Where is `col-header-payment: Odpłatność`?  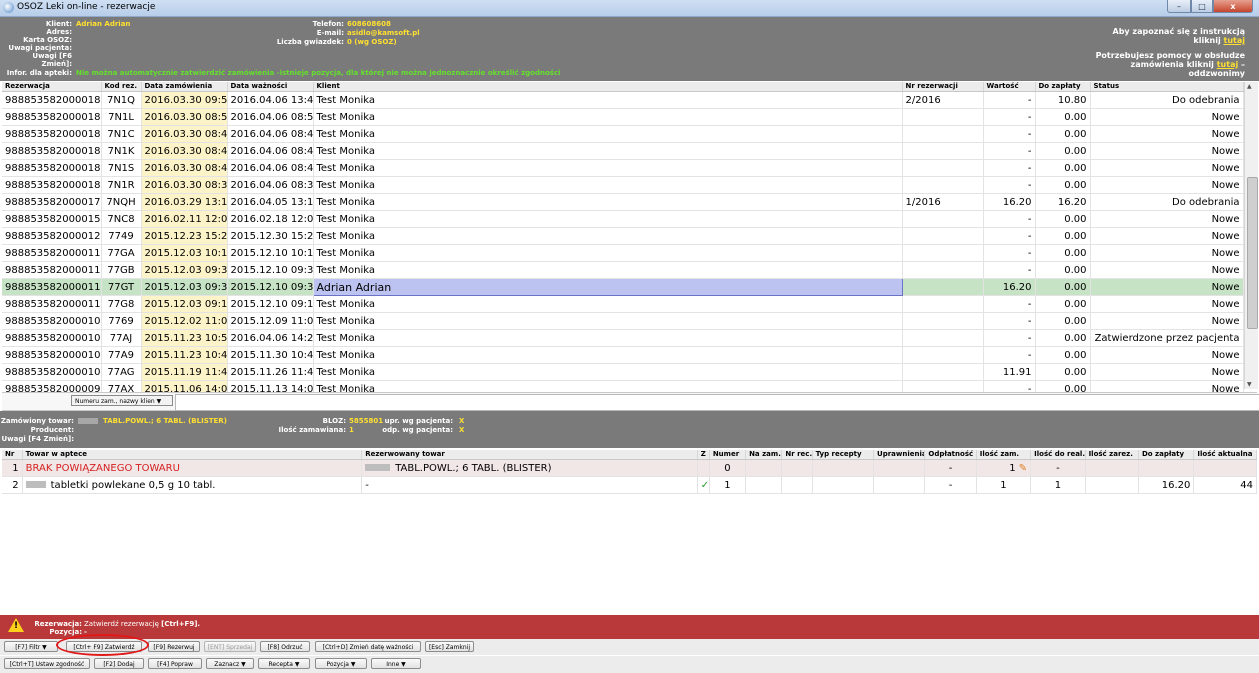 col-header-payment: Odpłatność is located at coordinates (950, 455).